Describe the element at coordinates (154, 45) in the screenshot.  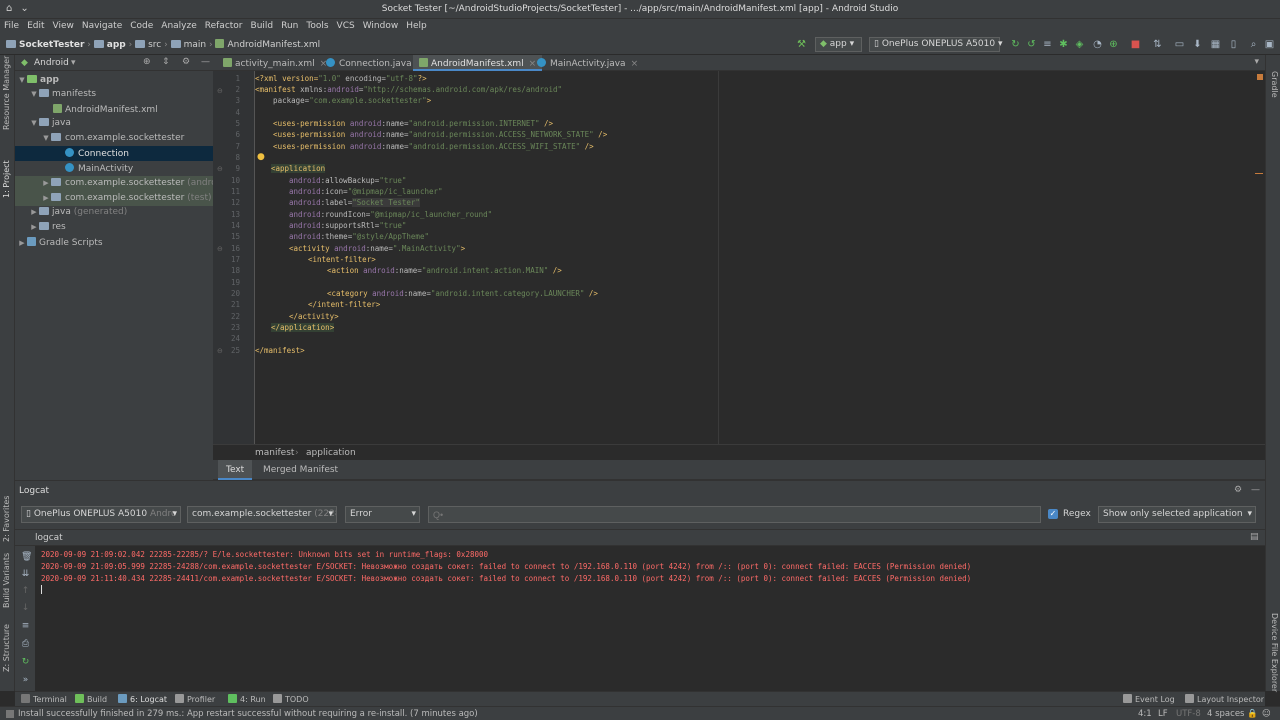
I see `breadcrumb-src: src` at that location.